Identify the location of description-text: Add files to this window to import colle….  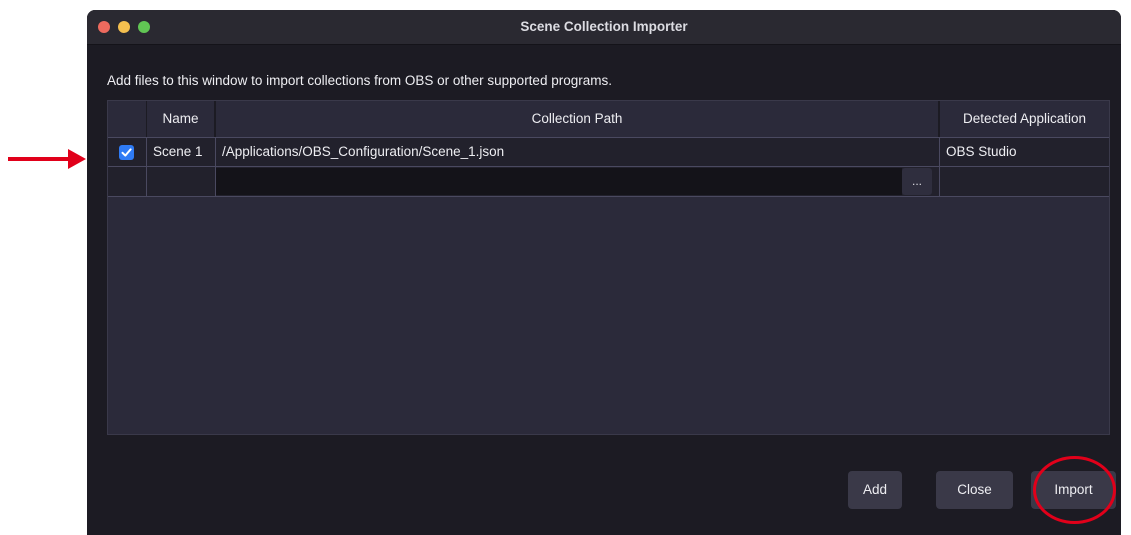
(359, 80).